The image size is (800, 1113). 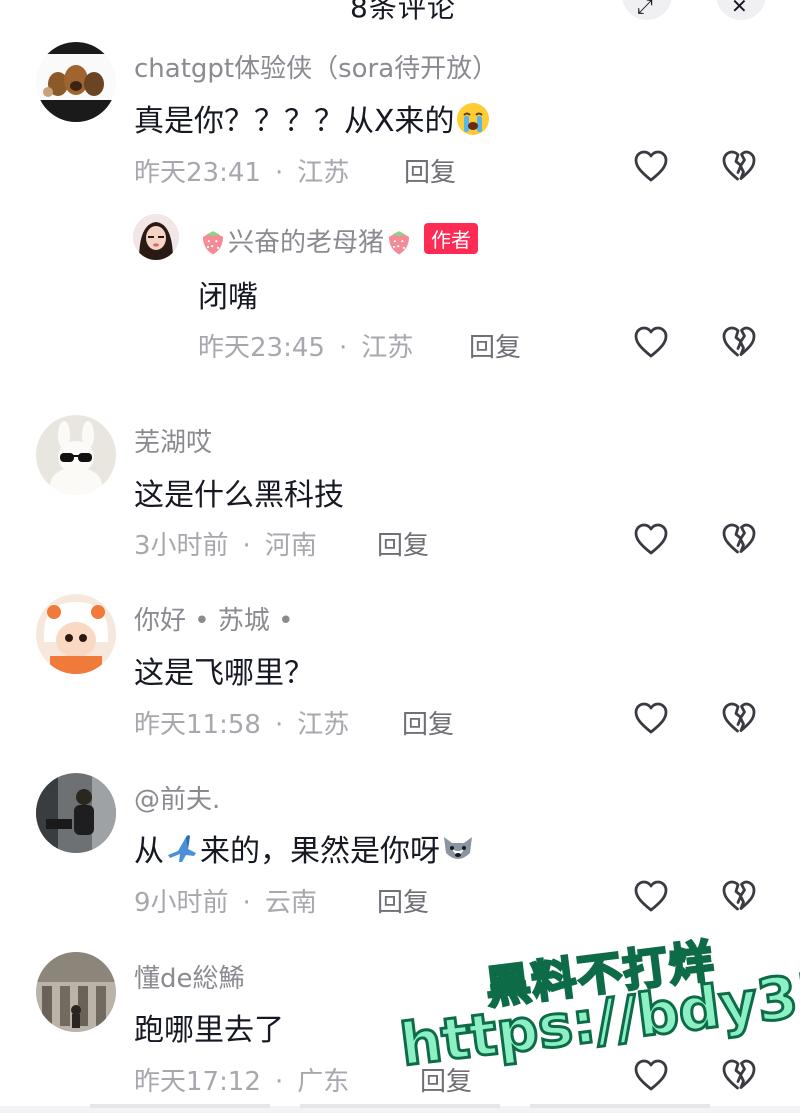 I want to click on comment-text-body: 真是你？？？？从X来的, so click(x=294, y=121).